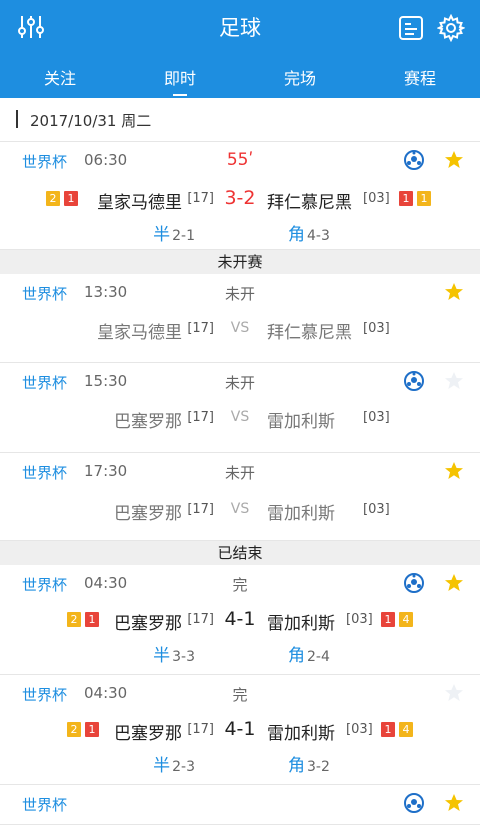 The width and height of the screenshot is (480, 825). I want to click on yellow-card-count: 1, so click(424, 198).